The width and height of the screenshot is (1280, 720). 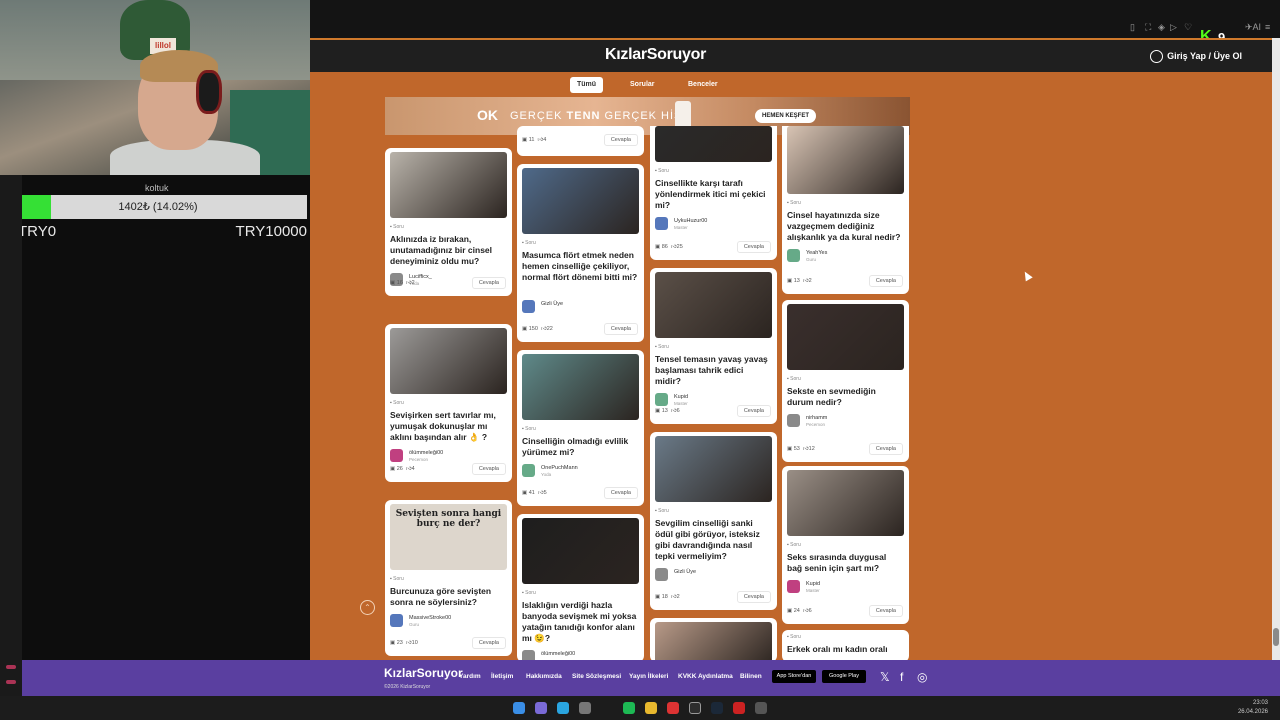 What do you see at coordinates (1276, 349) in the screenshot?
I see `page-scrollbar` at bounding box center [1276, 349].